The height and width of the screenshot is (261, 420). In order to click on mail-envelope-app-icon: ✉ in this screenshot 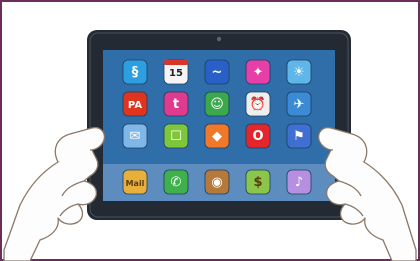, I will do `click(135, 136)`.